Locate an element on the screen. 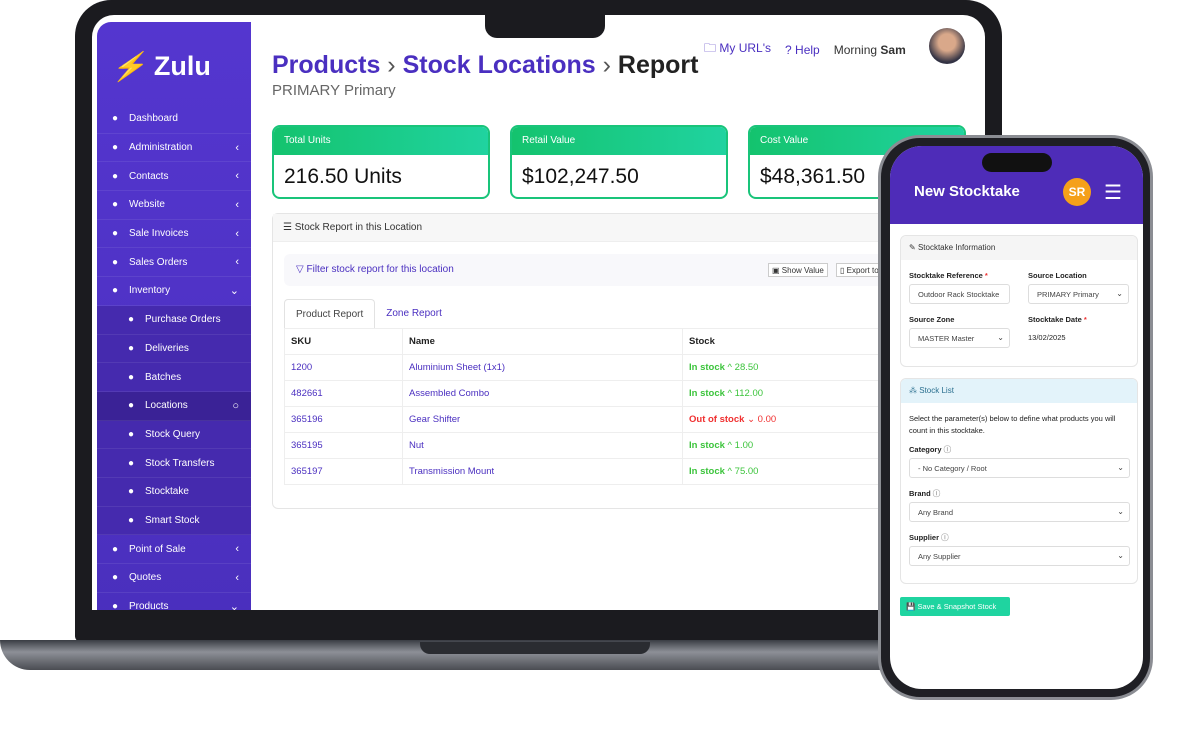 Image resolution: width=1200 pixels, height=754 pixels. sidebar-item-purchase-orders: ● Purchase Orders is located at coordinates (174, 320).